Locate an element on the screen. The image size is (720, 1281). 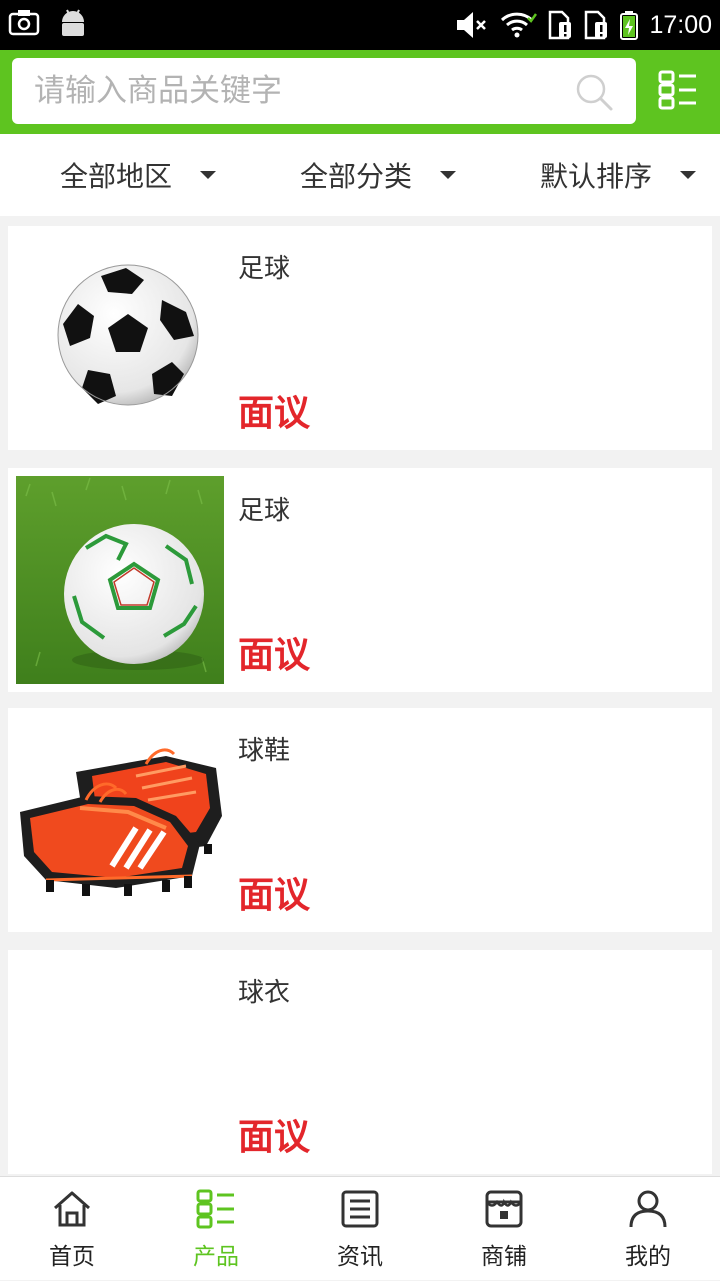
nav-label-me: 我的 is located at coordinates (648, 1257).